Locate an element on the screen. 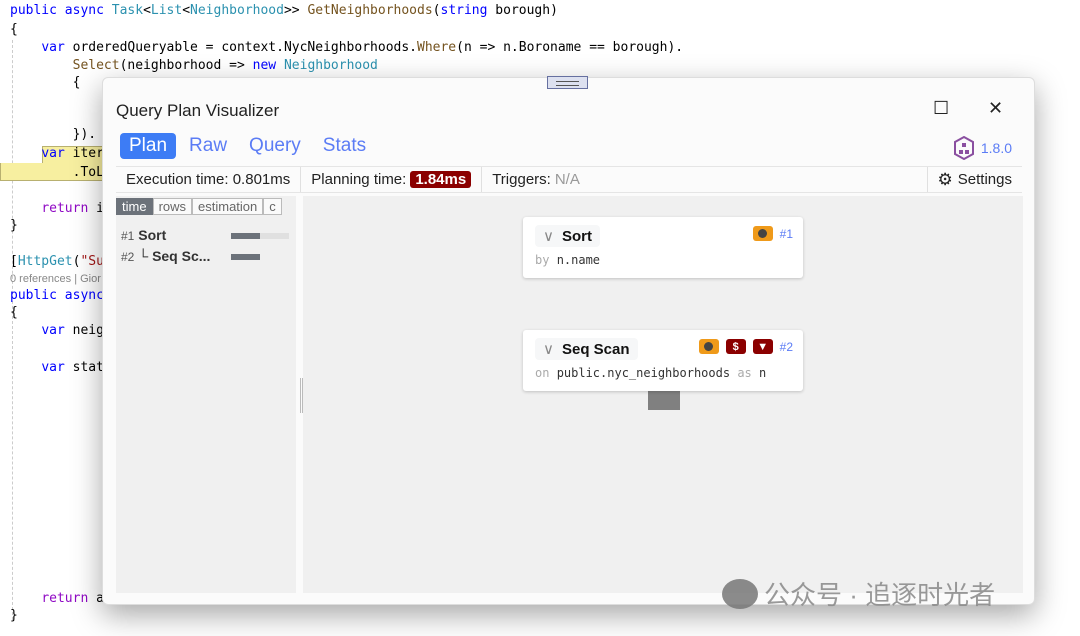 The image size is (1080, 636). metric-rows-button: rows is located at coordinates (172, 206).